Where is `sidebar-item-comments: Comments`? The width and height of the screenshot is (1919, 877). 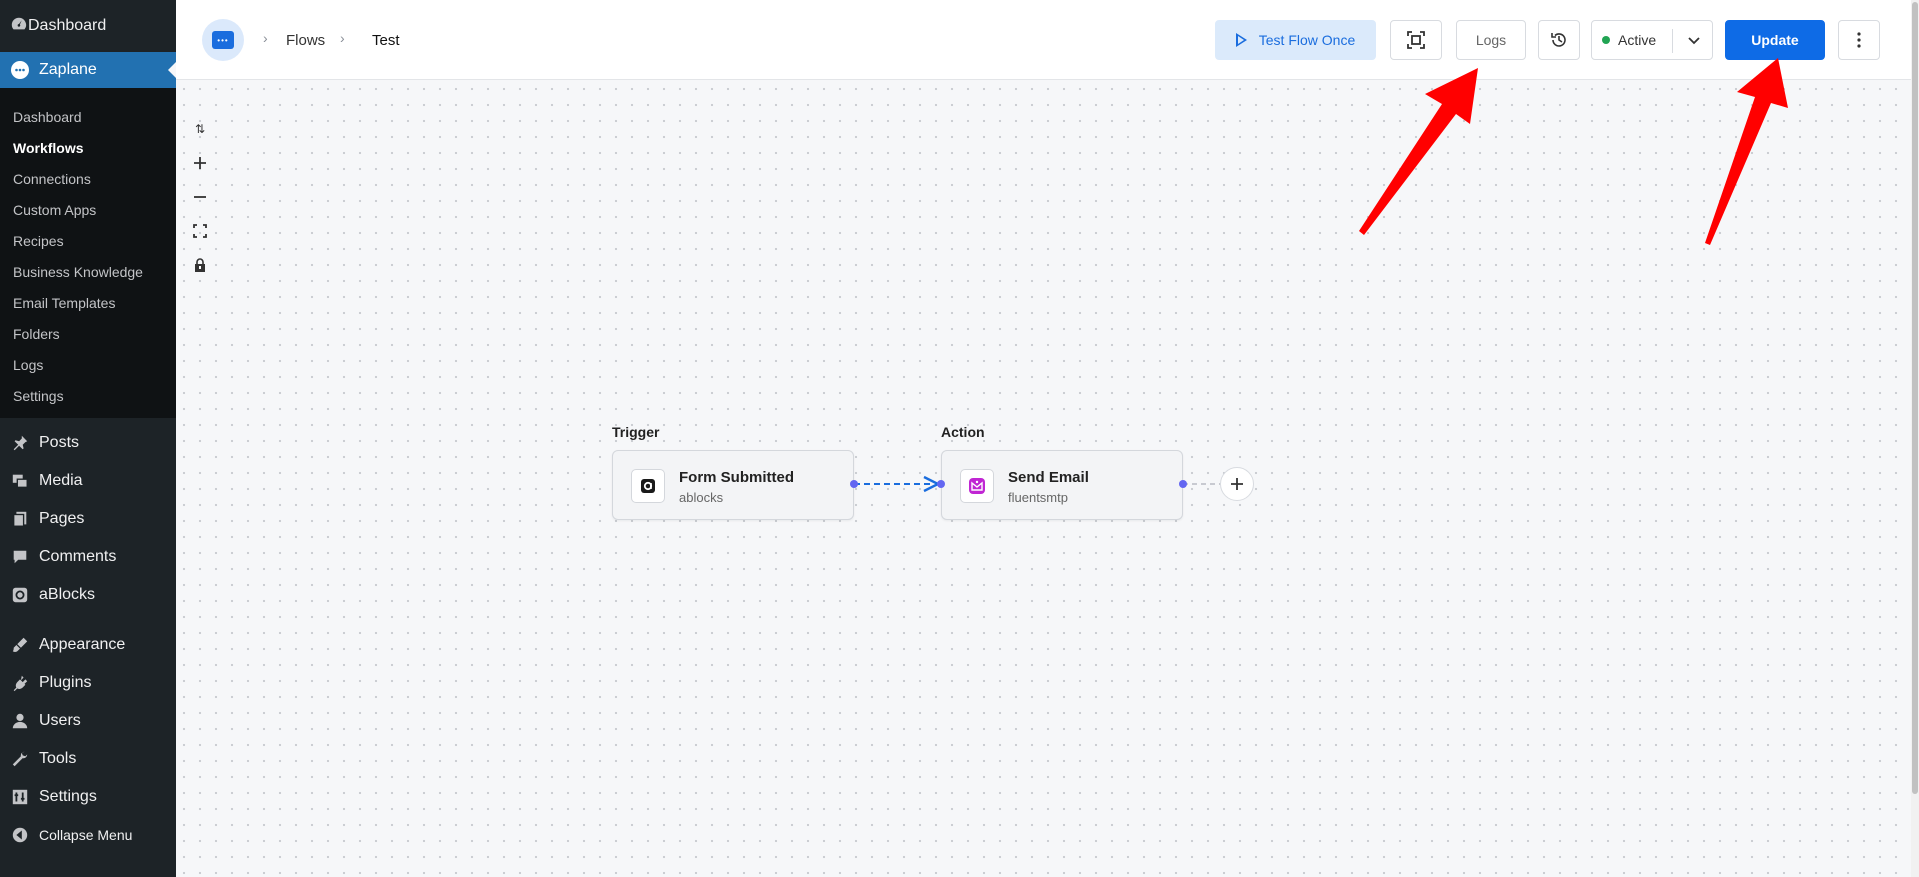
sidebar-item-comments: Comments is located at coordinates (88, 557).